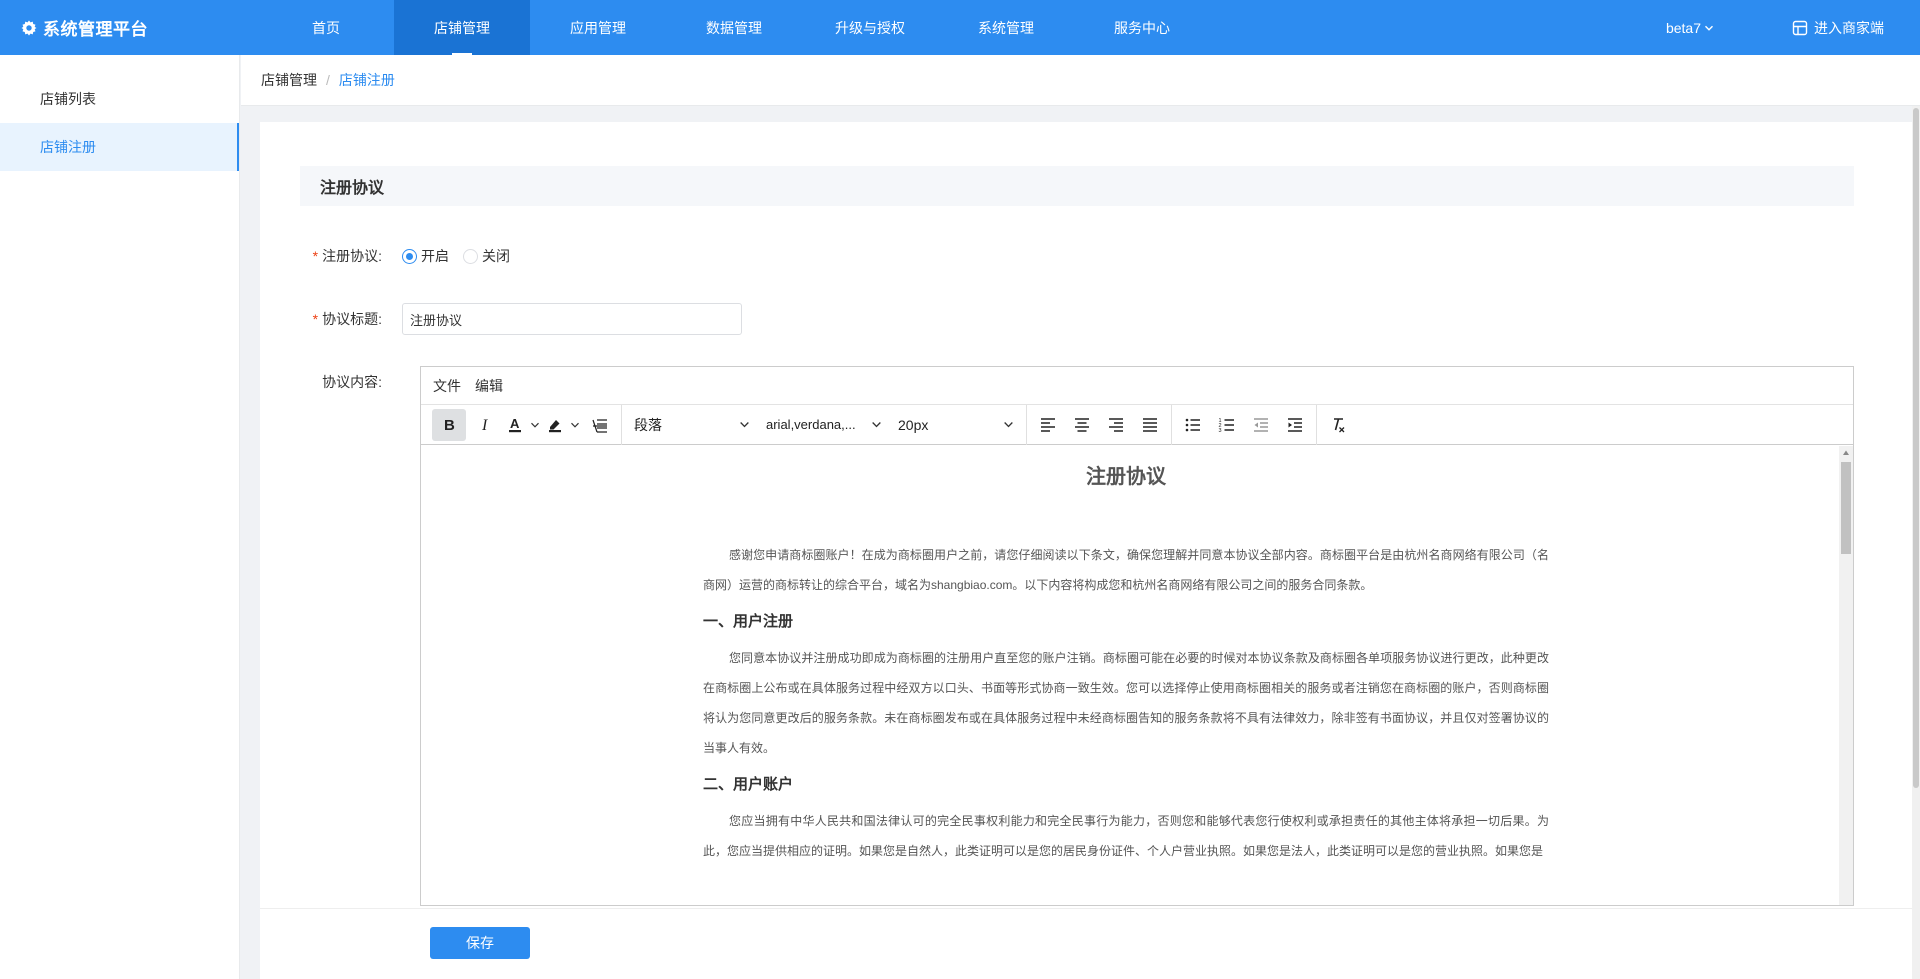 This screenshot has height=979, width=1920. What do you see at coordinates (1261, 425) in the screenshot?
I see `outdent-button` at bounding box center [1261, 425].